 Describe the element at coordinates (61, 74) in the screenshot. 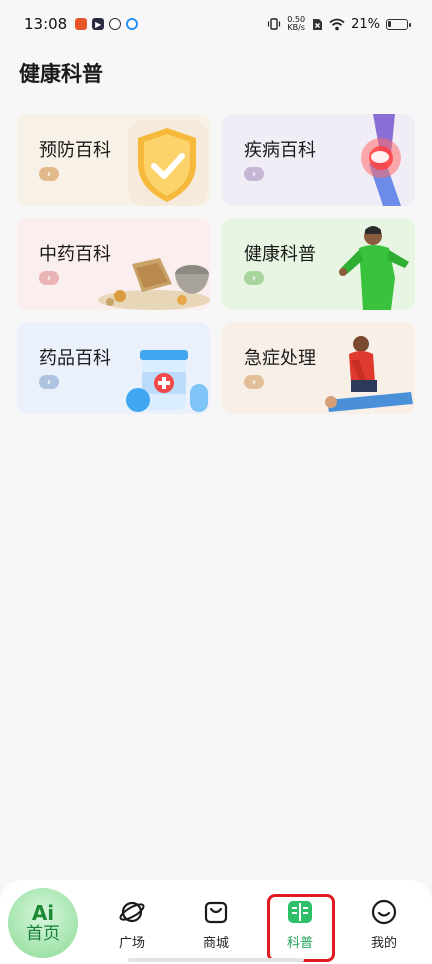

I see `page-title: 健康科普` at that location.